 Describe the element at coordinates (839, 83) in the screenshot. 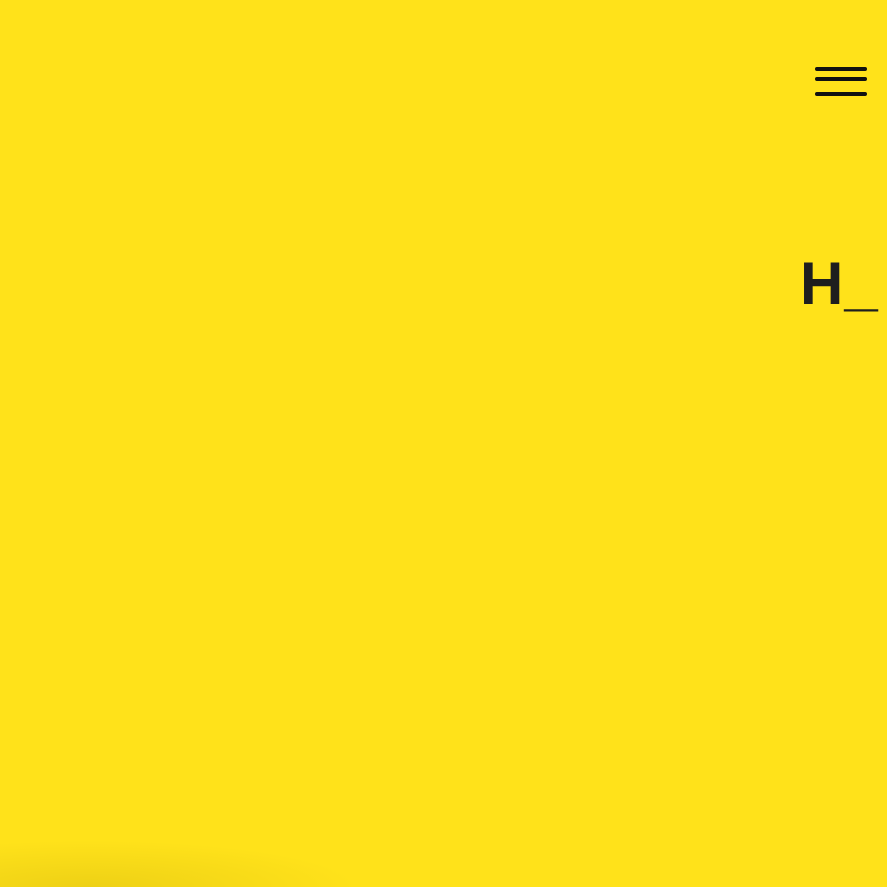

I see `menu-button` at that location.